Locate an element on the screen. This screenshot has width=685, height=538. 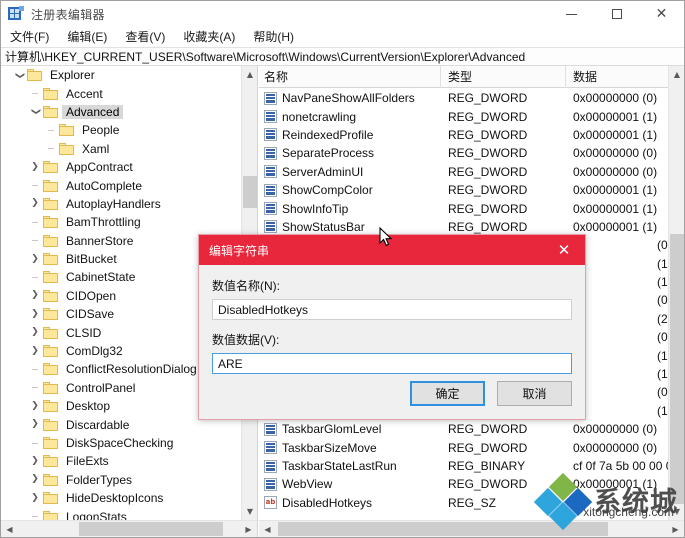
menu-item-3: 收藏夹(A) is located at coordinates (209, 37).